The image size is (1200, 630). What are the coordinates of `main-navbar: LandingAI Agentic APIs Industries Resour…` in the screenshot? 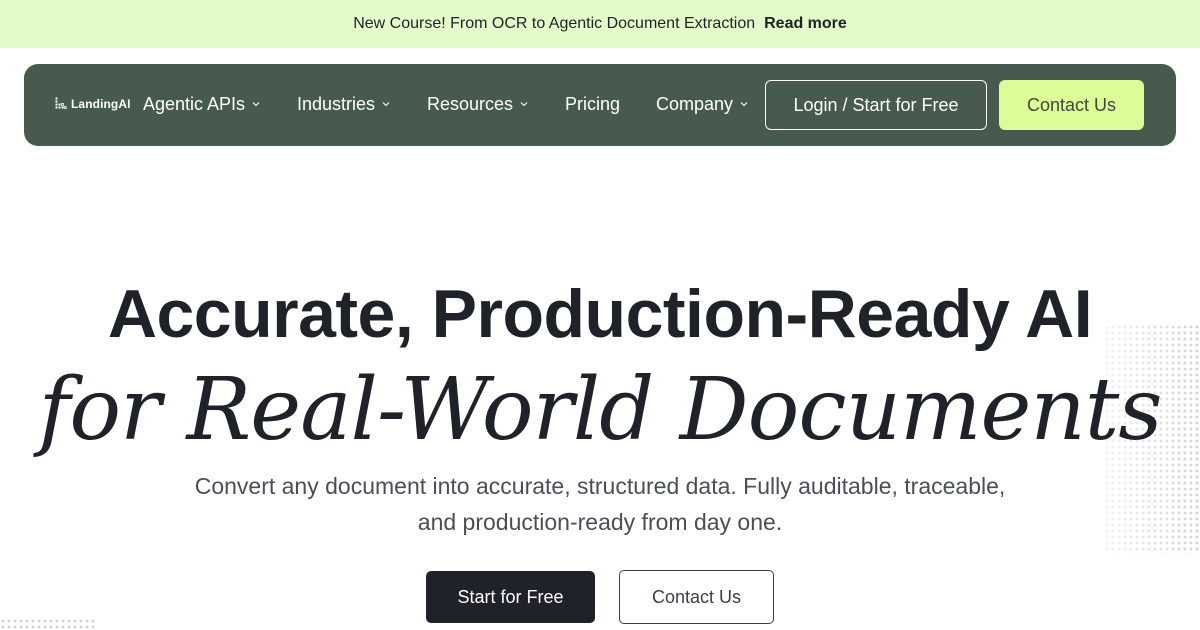 It's located at (600, 105).